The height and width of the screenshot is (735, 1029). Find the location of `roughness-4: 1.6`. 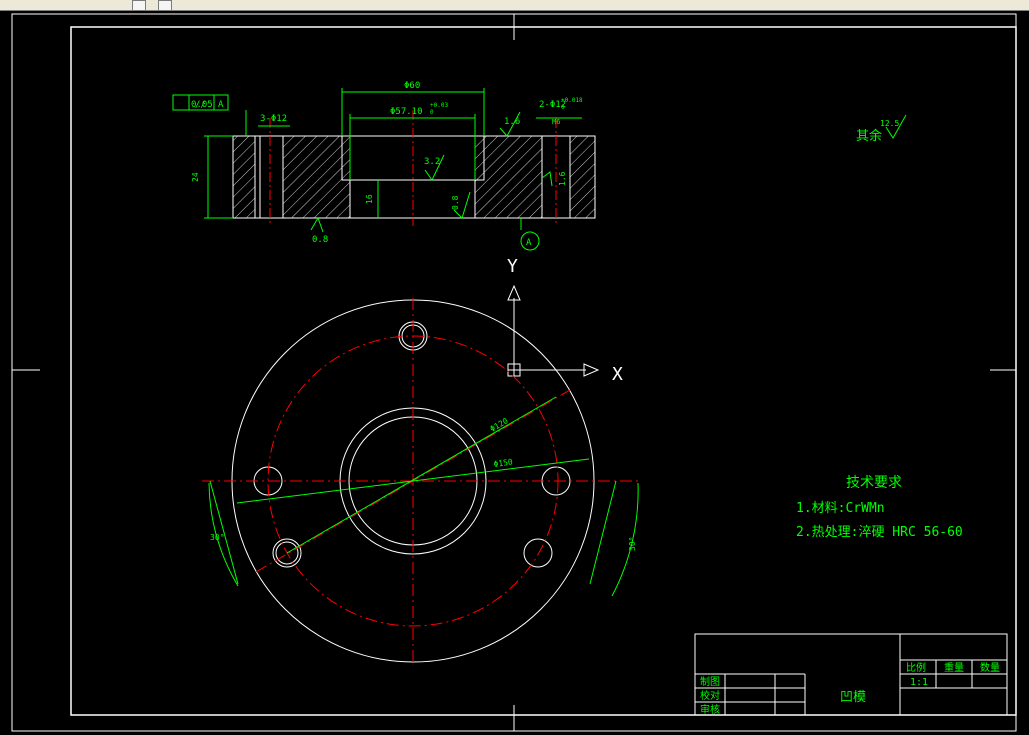

roughness-4: 1.6 is located at coordinates (562, 178).